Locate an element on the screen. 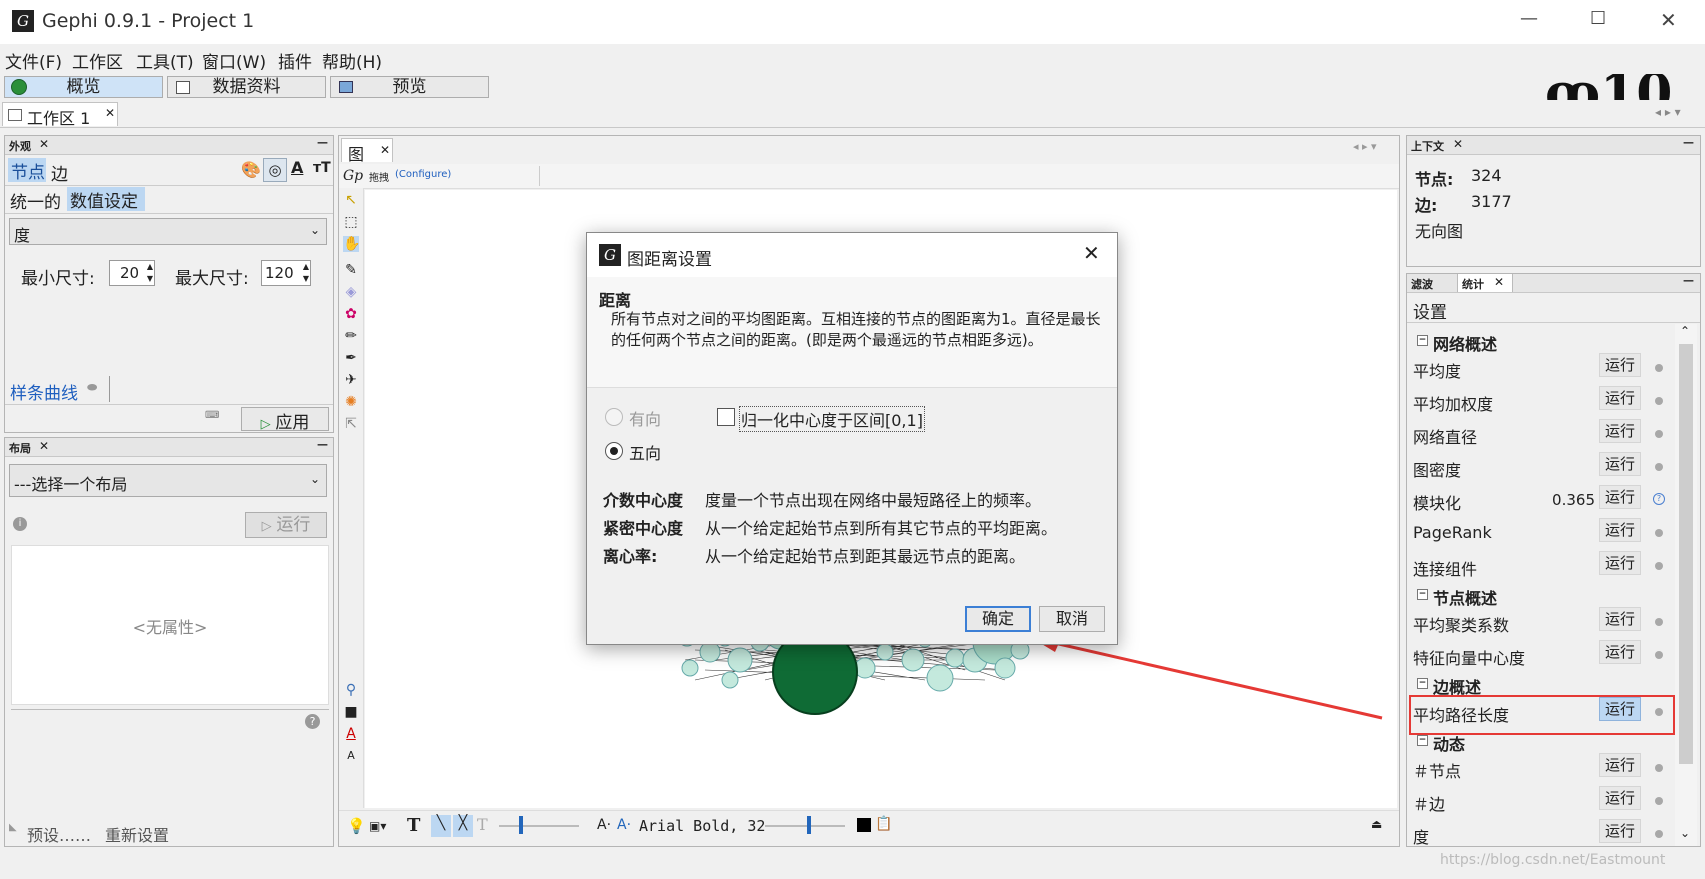 The image size is (1705, 879). menu-workspace: 工作区 is located at coordinates (97, 60).